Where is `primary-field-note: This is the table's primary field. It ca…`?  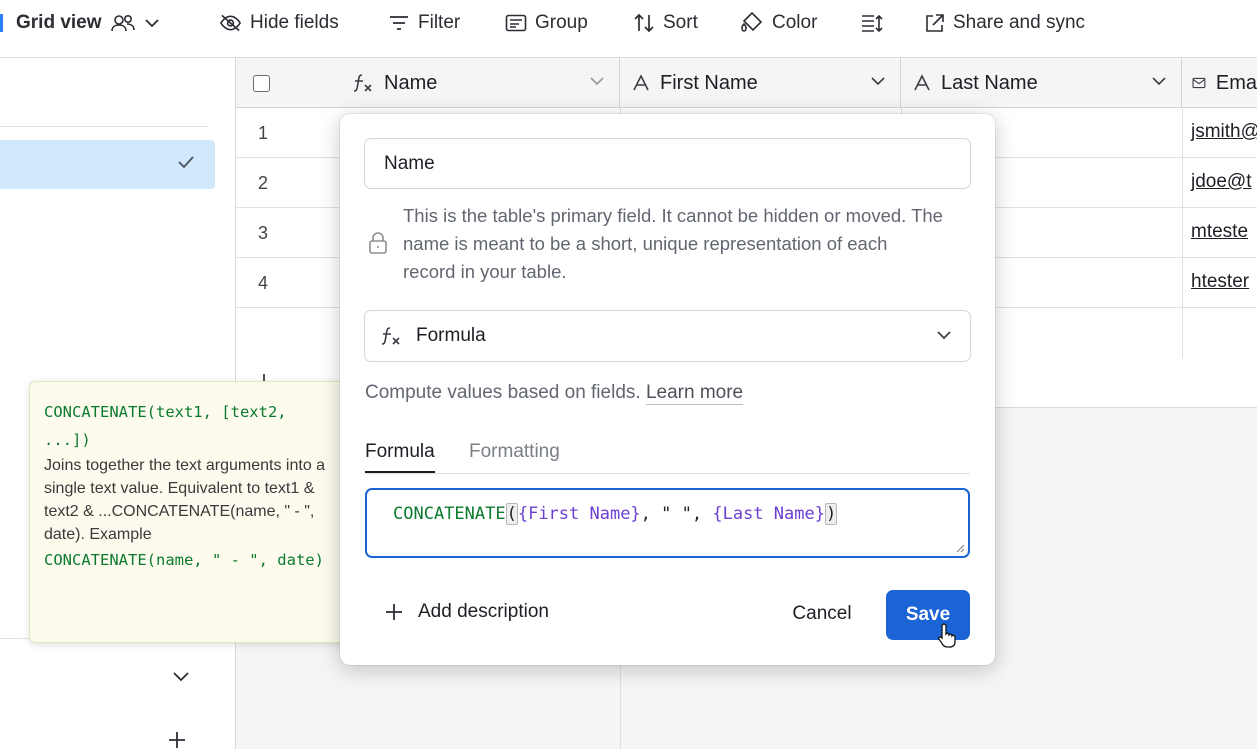 primary-field-note: This is the table's primary field. It ca… is located at coordinates (673, 243).